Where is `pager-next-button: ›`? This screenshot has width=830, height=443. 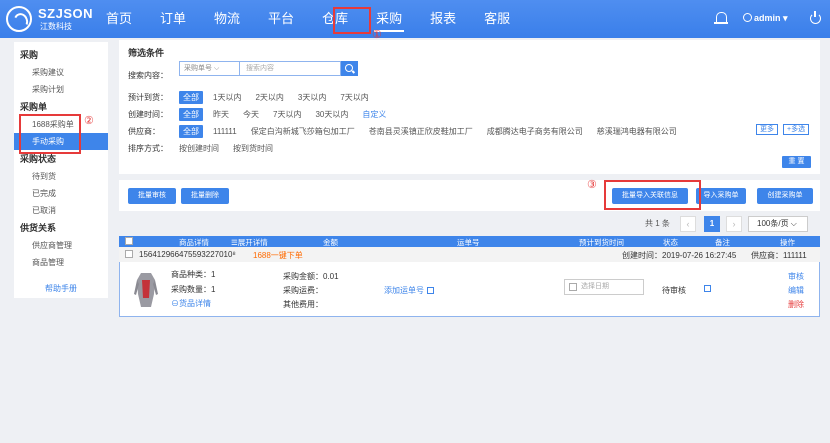 pager-next-button: › is located at coordinates (734, 224).